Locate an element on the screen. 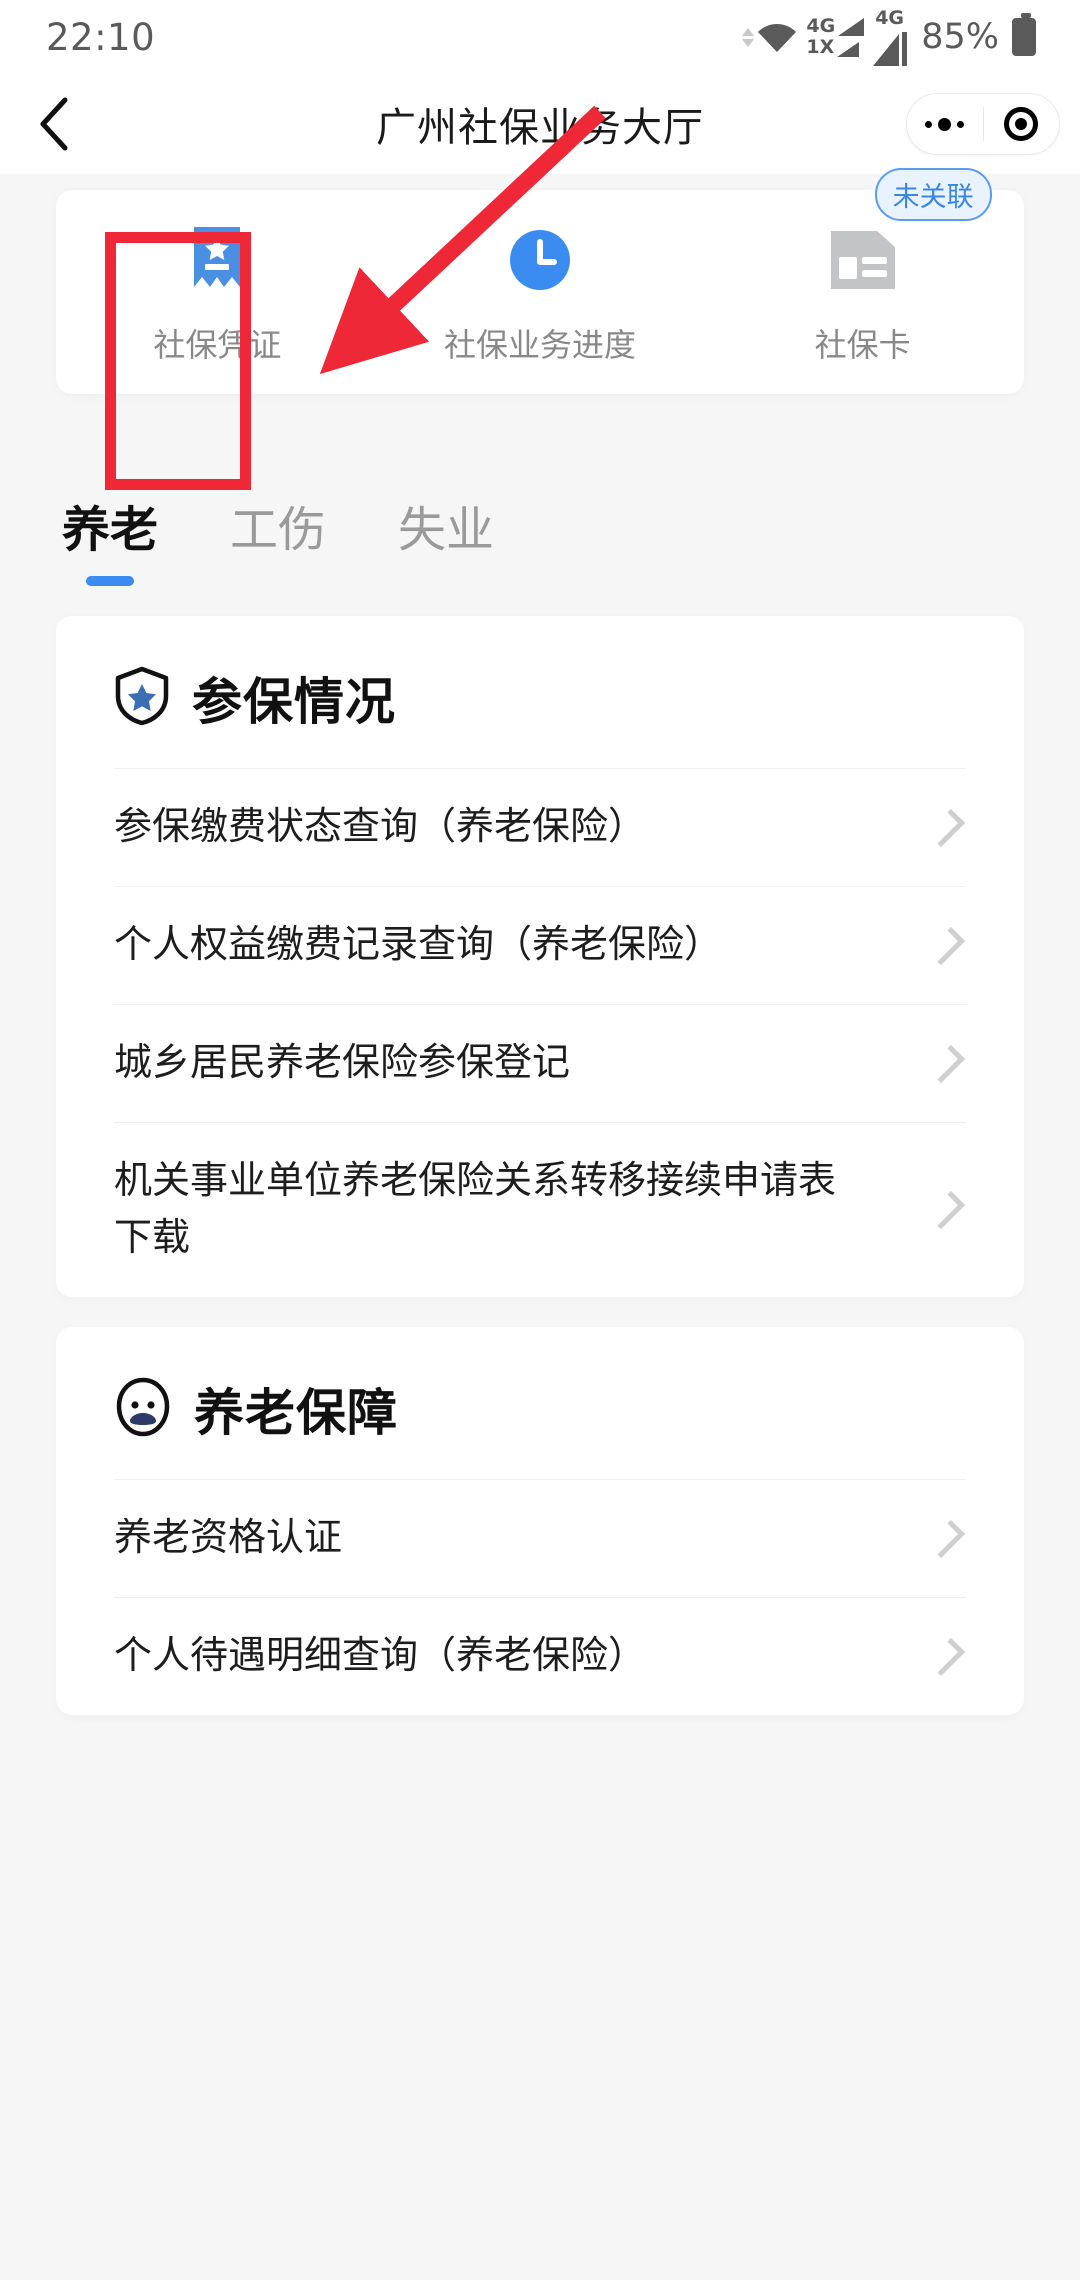 This screenshot has width=1080, height=2280. signal-row-4g: 4G is located at coordinates (835, 26).